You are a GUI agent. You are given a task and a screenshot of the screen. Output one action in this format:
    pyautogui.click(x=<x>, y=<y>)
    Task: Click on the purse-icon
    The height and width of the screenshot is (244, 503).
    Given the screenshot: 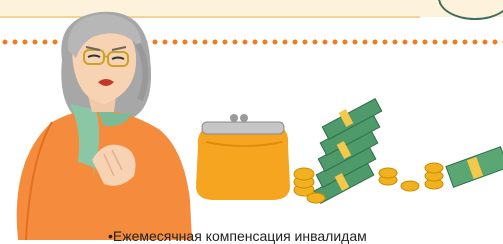 What is the action you would take?
    pyautogui.click(x=243, y=157)
    